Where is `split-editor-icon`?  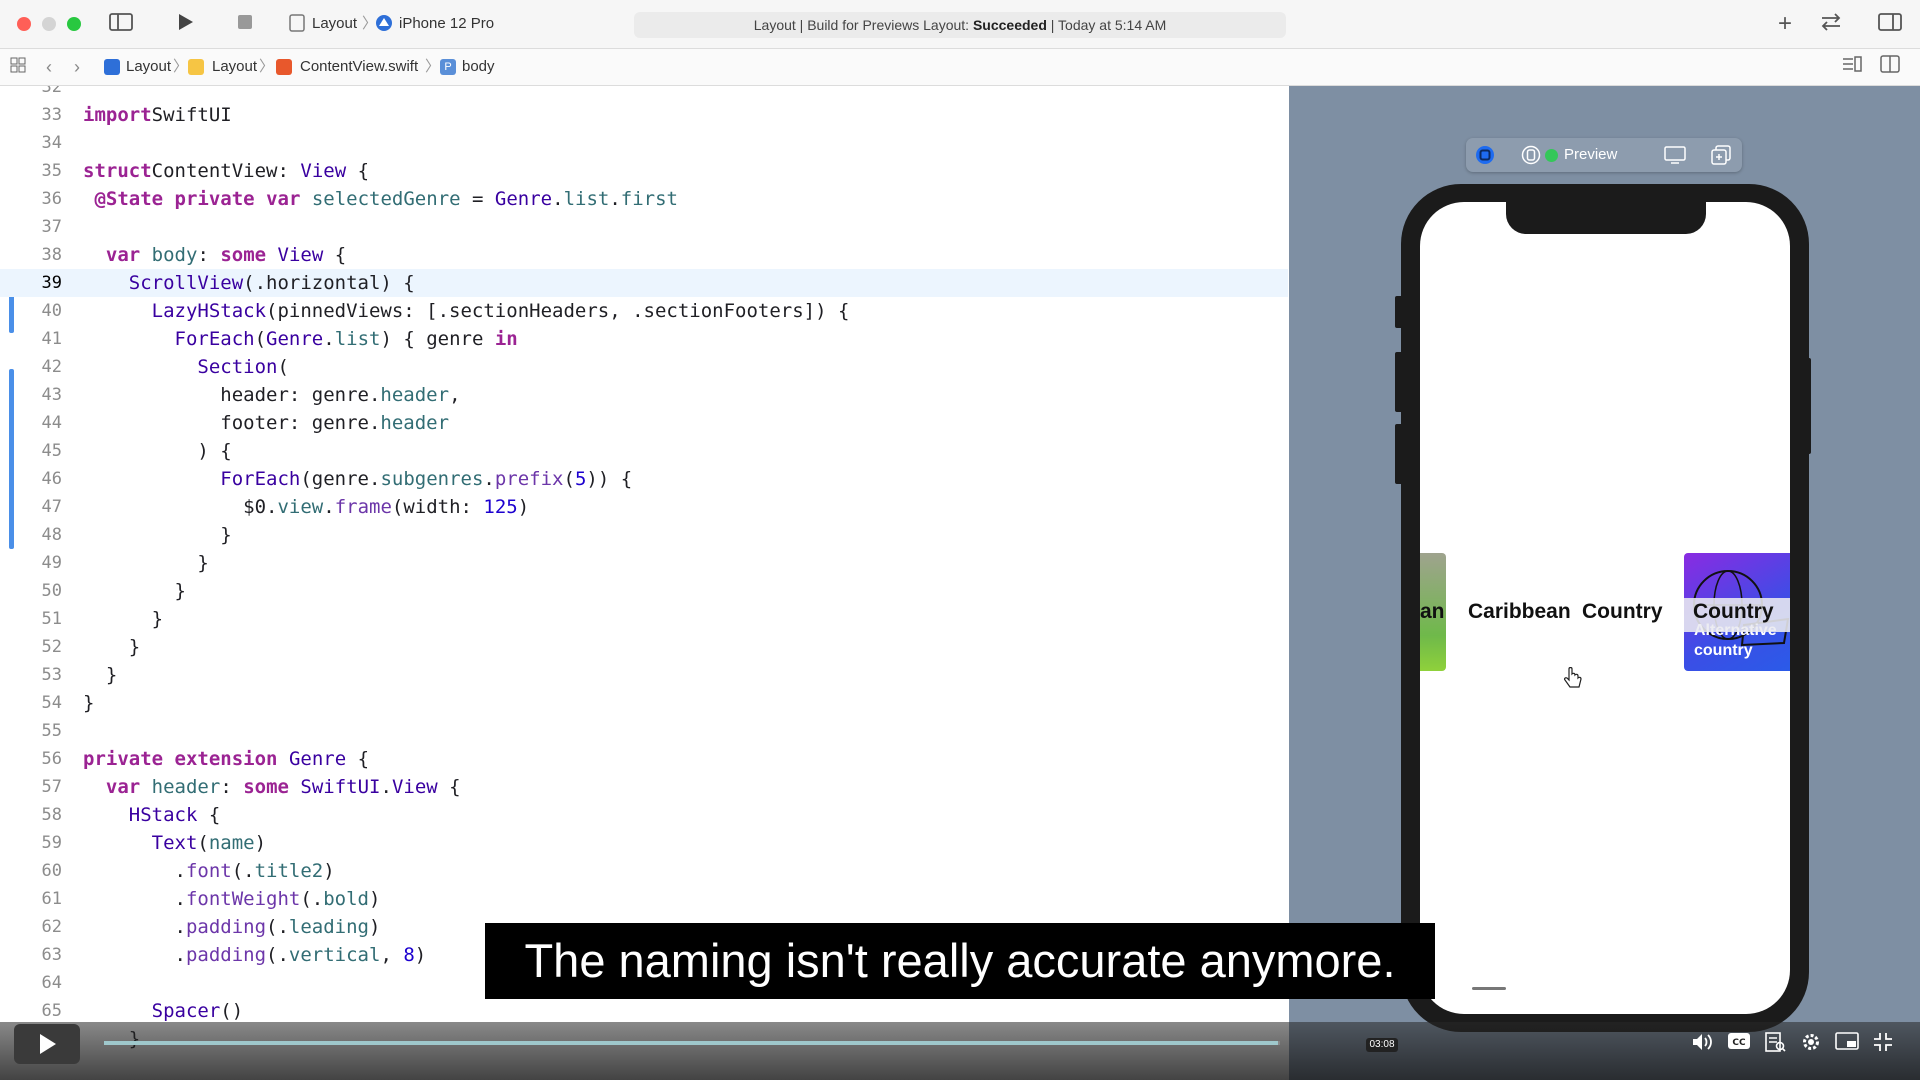 split-editor-icon is located at coordinates (1890, 67).